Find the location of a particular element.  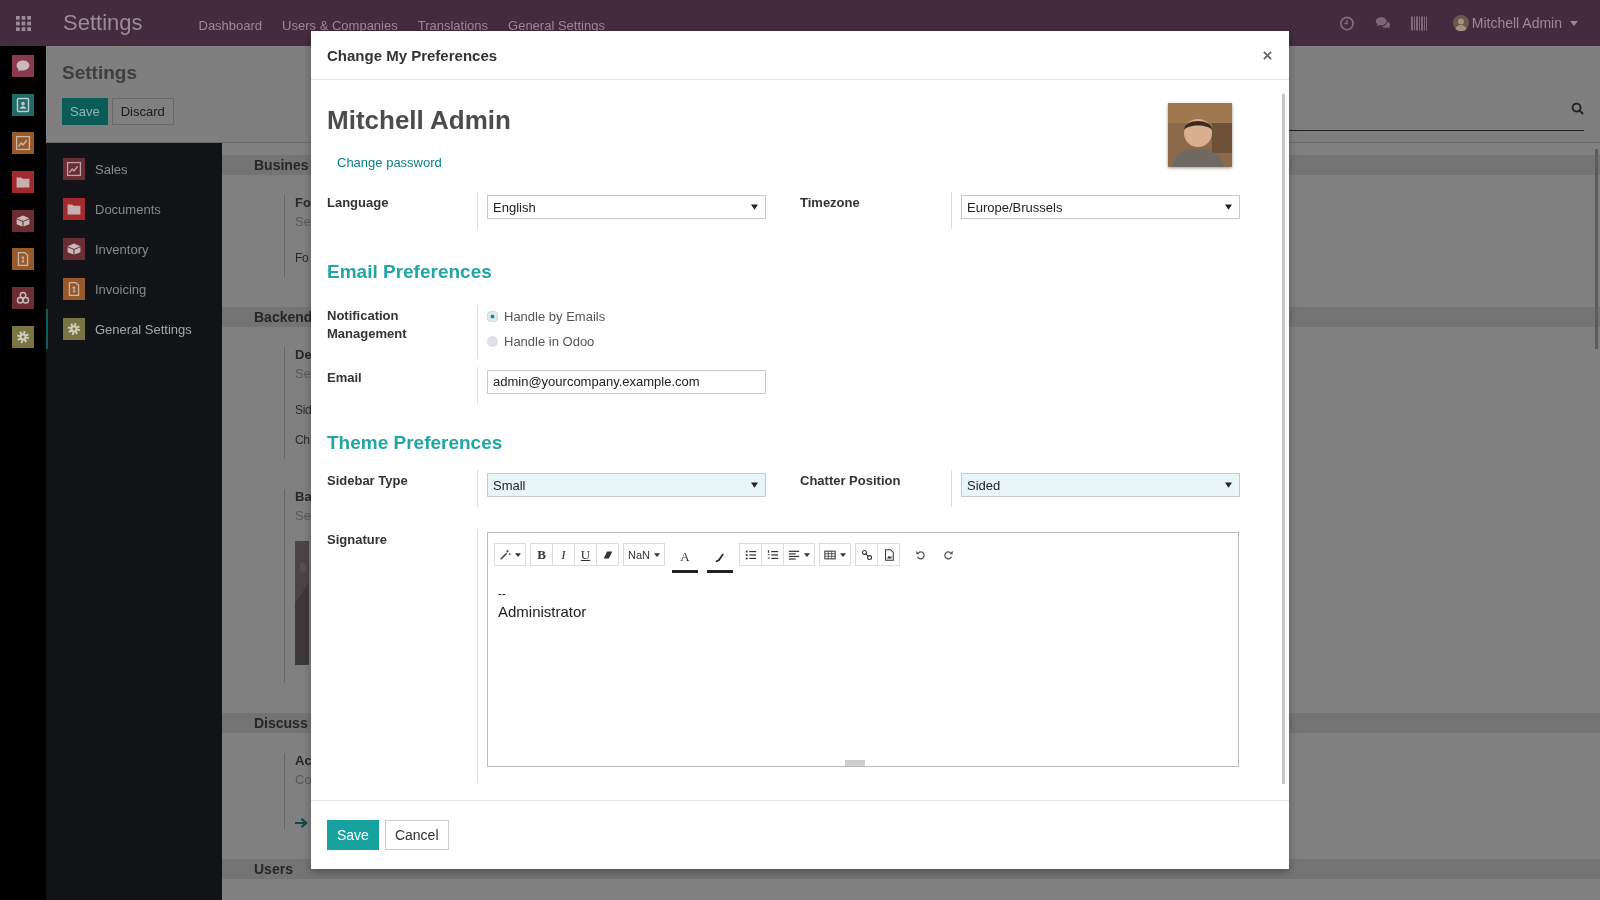

numbered-list-button is located at coordinates (772, 554).